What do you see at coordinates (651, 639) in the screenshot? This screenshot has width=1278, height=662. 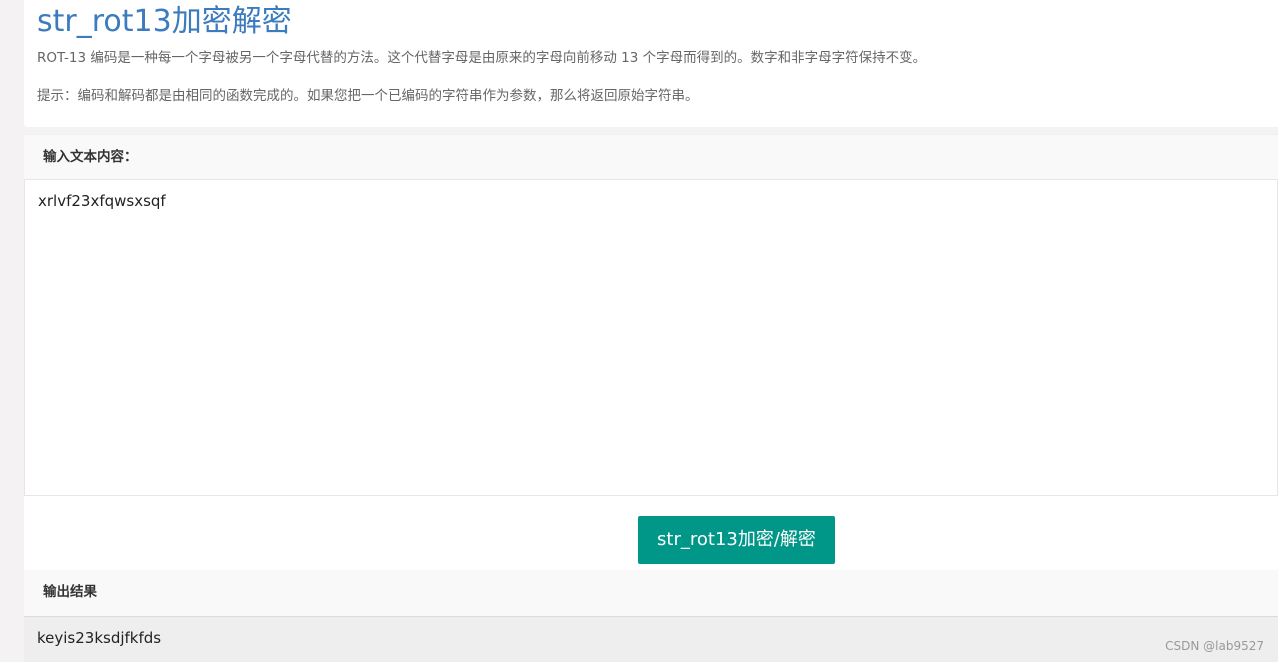 I see `output-box: keyis23ksdjfkfds CSDN @lab9527` at bounding box center [651, 639].